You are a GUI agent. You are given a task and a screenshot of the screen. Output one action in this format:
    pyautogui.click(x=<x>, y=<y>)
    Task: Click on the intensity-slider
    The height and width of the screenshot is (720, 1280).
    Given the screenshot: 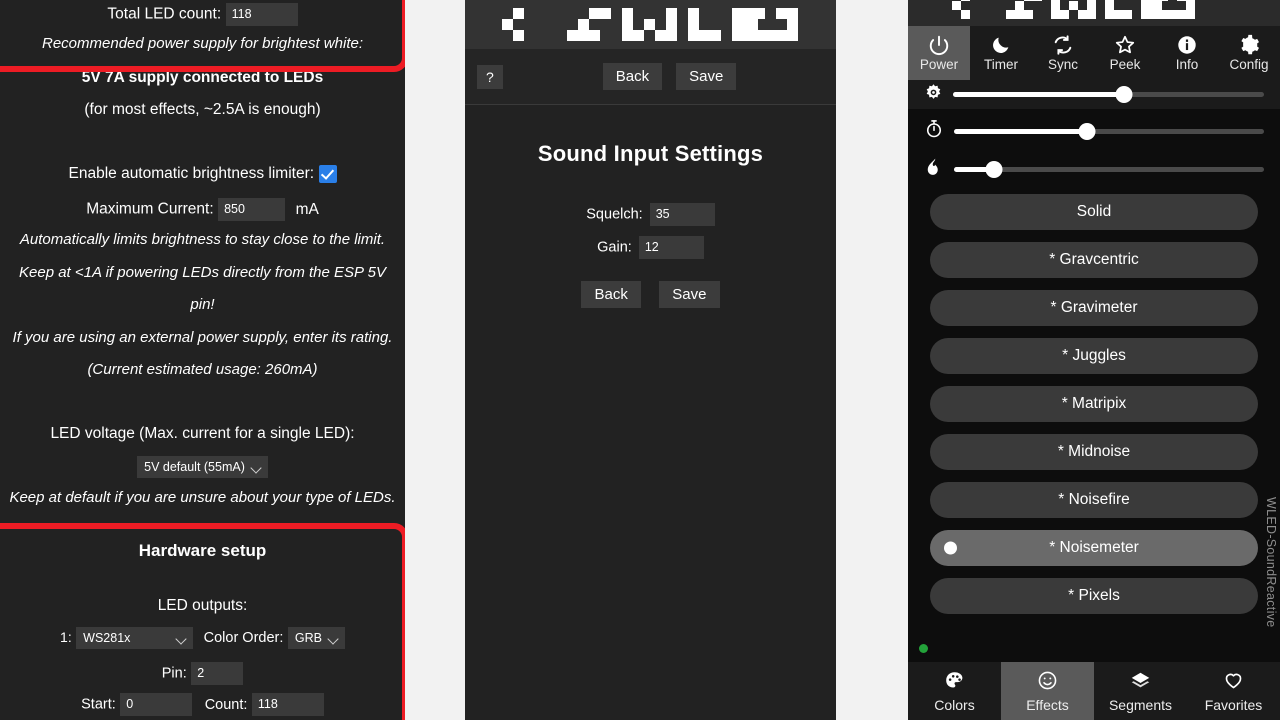 What is the action you would take?
    pyautogui.click(x=1109, y=170)
    